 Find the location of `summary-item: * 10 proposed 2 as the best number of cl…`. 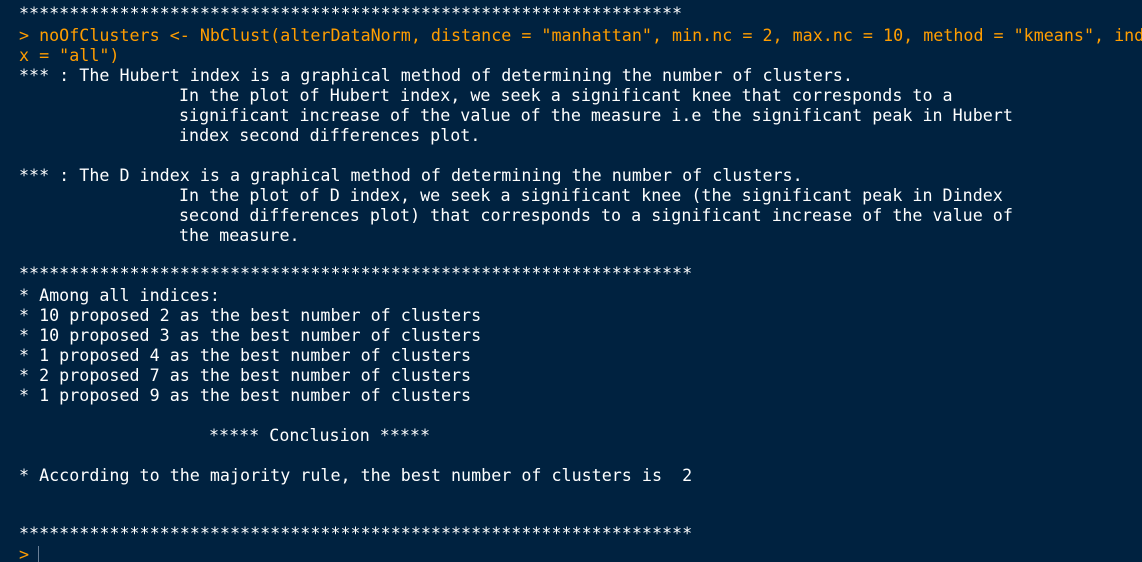

summary-item: * 10 proposed 2 as the best number of cl… is located at coordinates (250, 315).